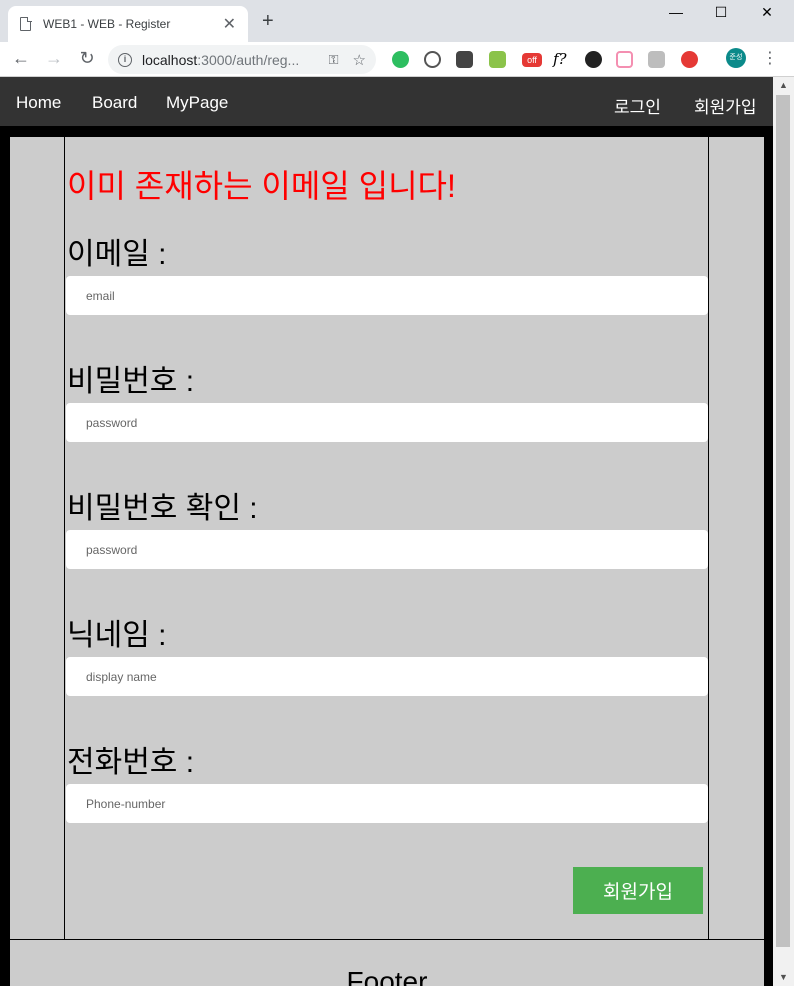 The image size is (794, 986). Describe the element at coordinates (532, 60) in the screenshot. I see `off-extension-icon: off` at that location.